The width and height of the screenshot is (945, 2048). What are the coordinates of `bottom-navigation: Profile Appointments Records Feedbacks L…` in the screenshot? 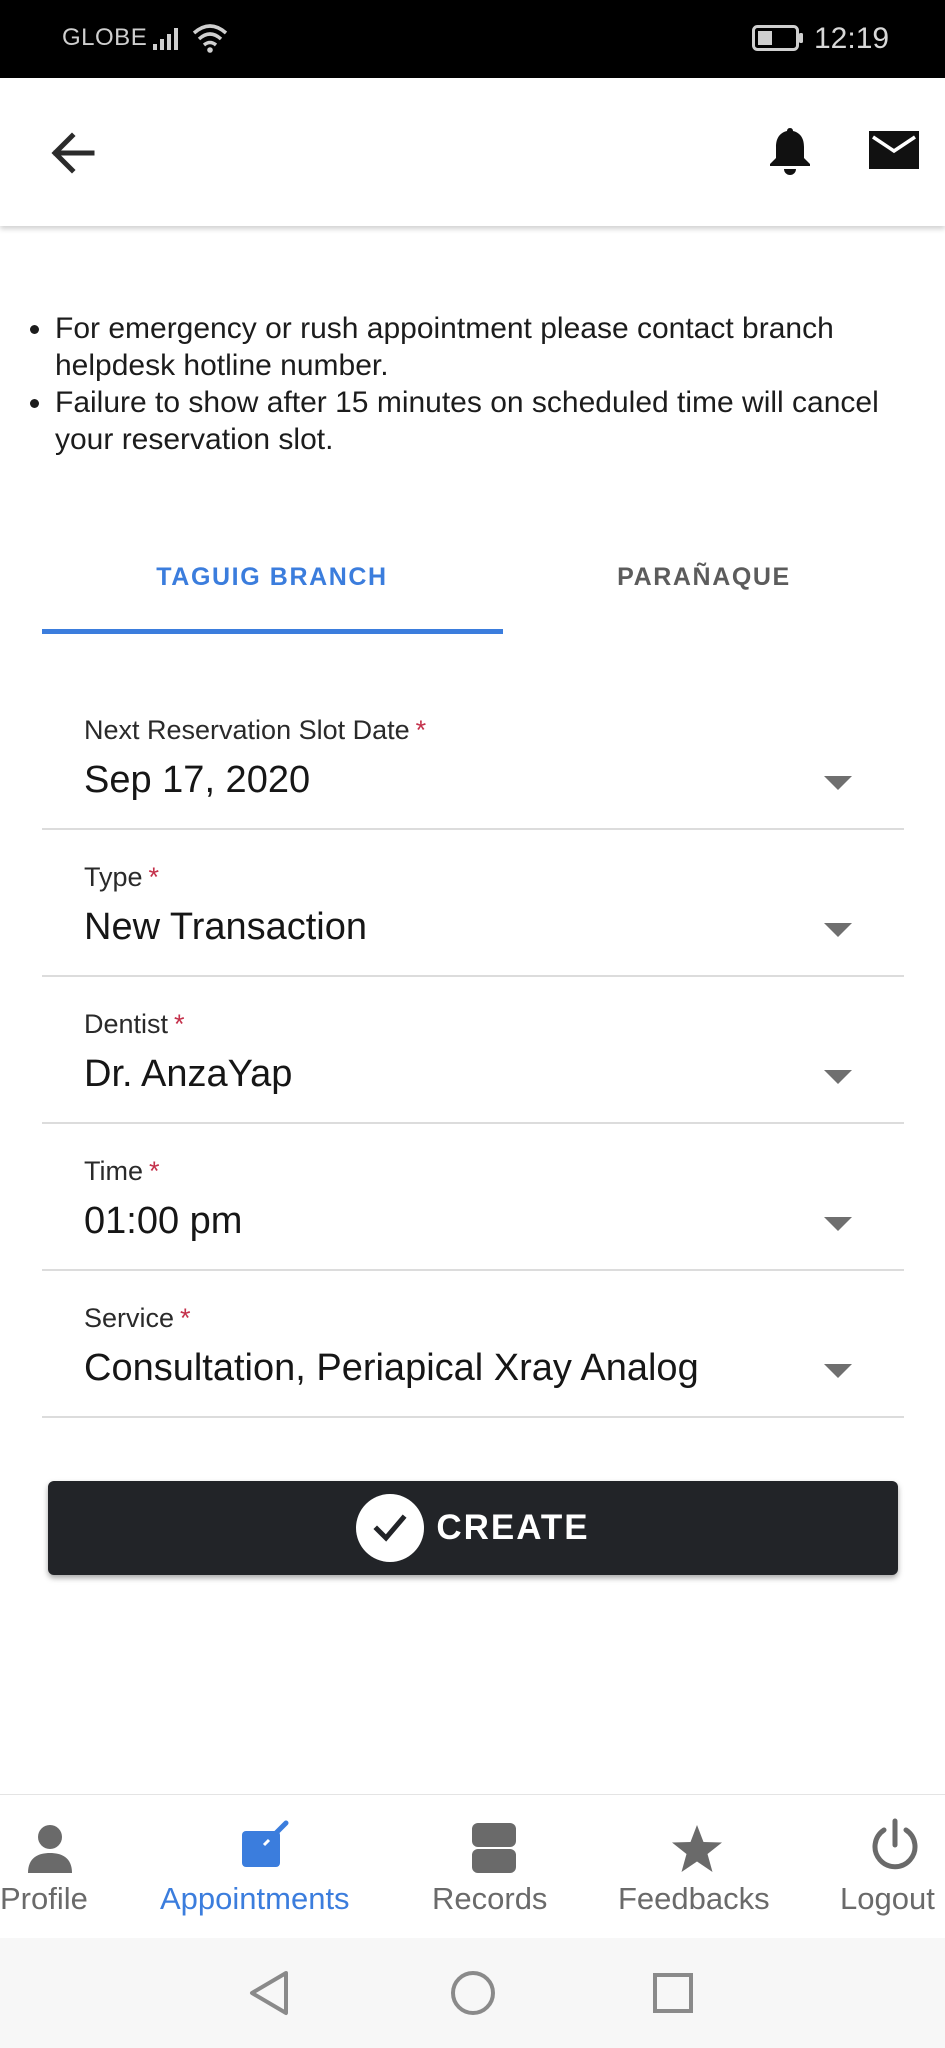 It's located at (472, 1866).